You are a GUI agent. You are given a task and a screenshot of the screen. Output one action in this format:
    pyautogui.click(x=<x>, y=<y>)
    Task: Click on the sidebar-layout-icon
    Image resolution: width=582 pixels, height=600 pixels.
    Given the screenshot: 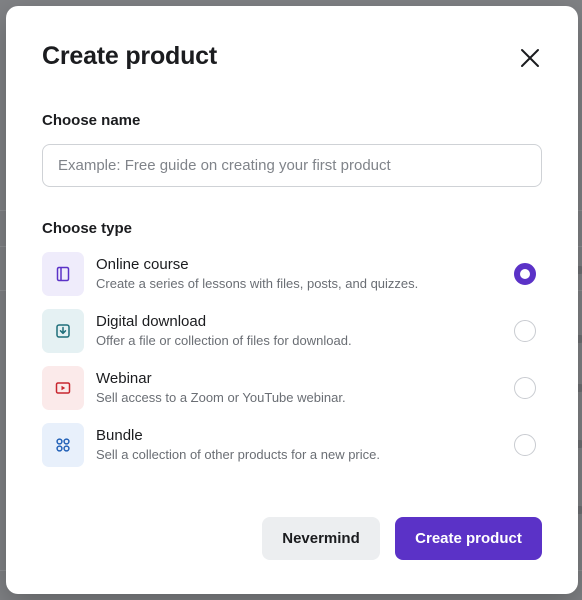 What is the action you would take?
    pyautogui.click(x=63, y=274)
    